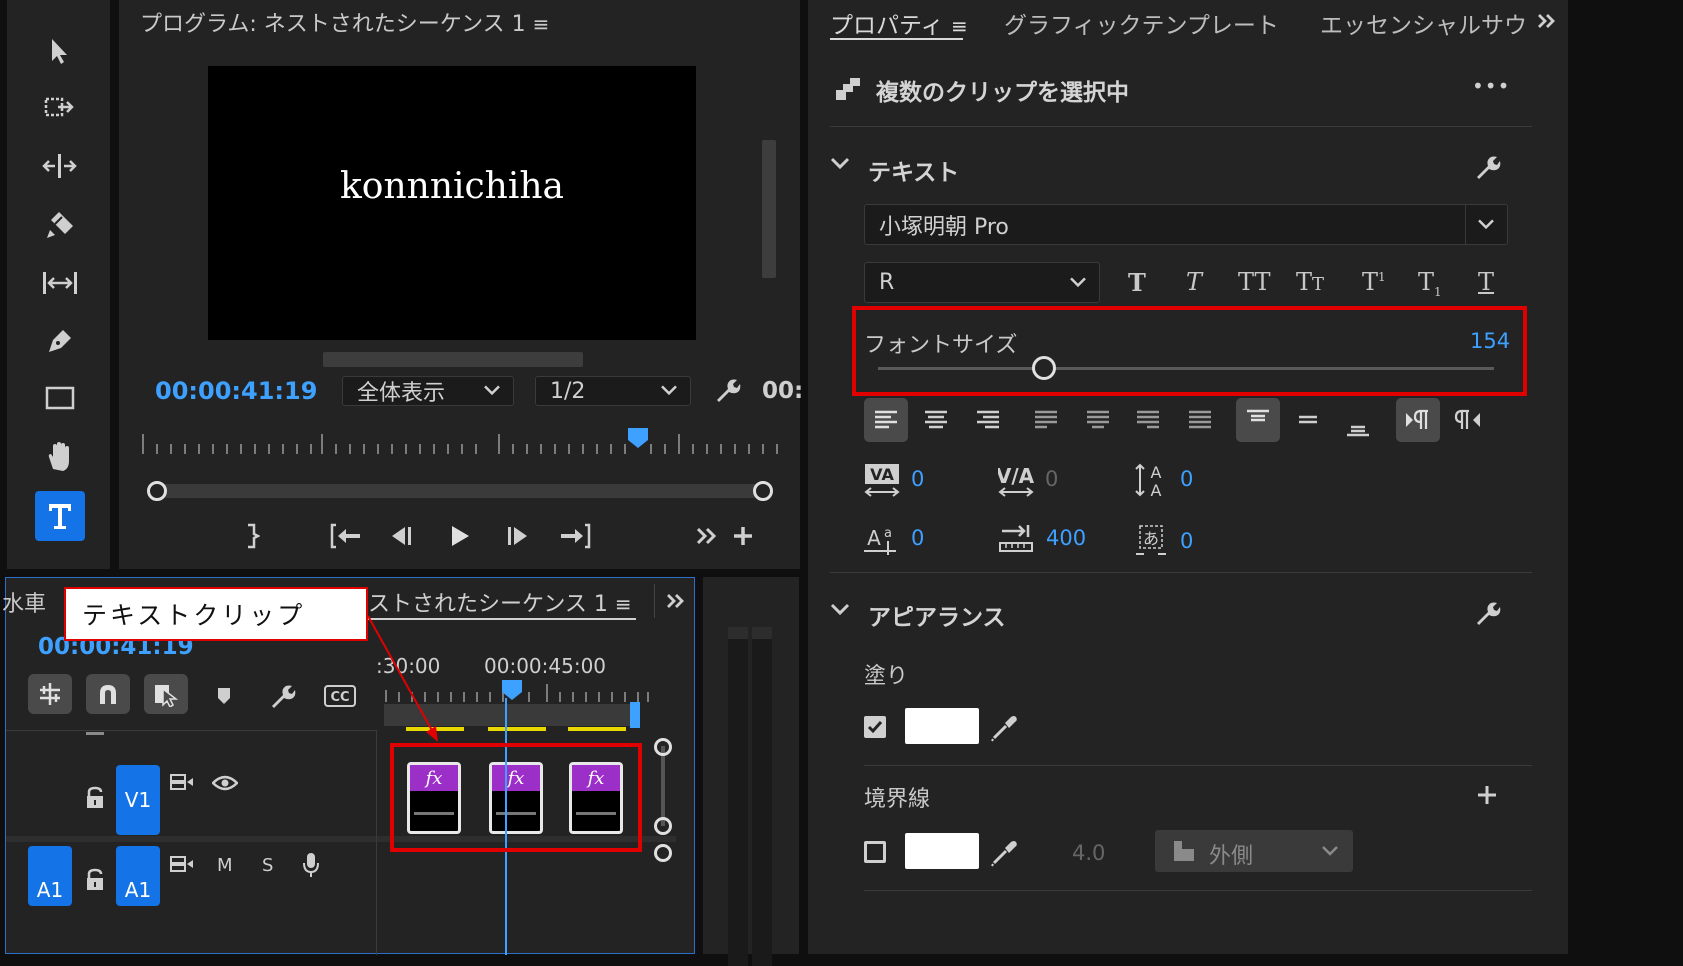 This screenshot has width=1683, height=966. I want to click on program-monitor-title: プログラム: ネストされたシーケンス 1 ≡, so click(344, 22).